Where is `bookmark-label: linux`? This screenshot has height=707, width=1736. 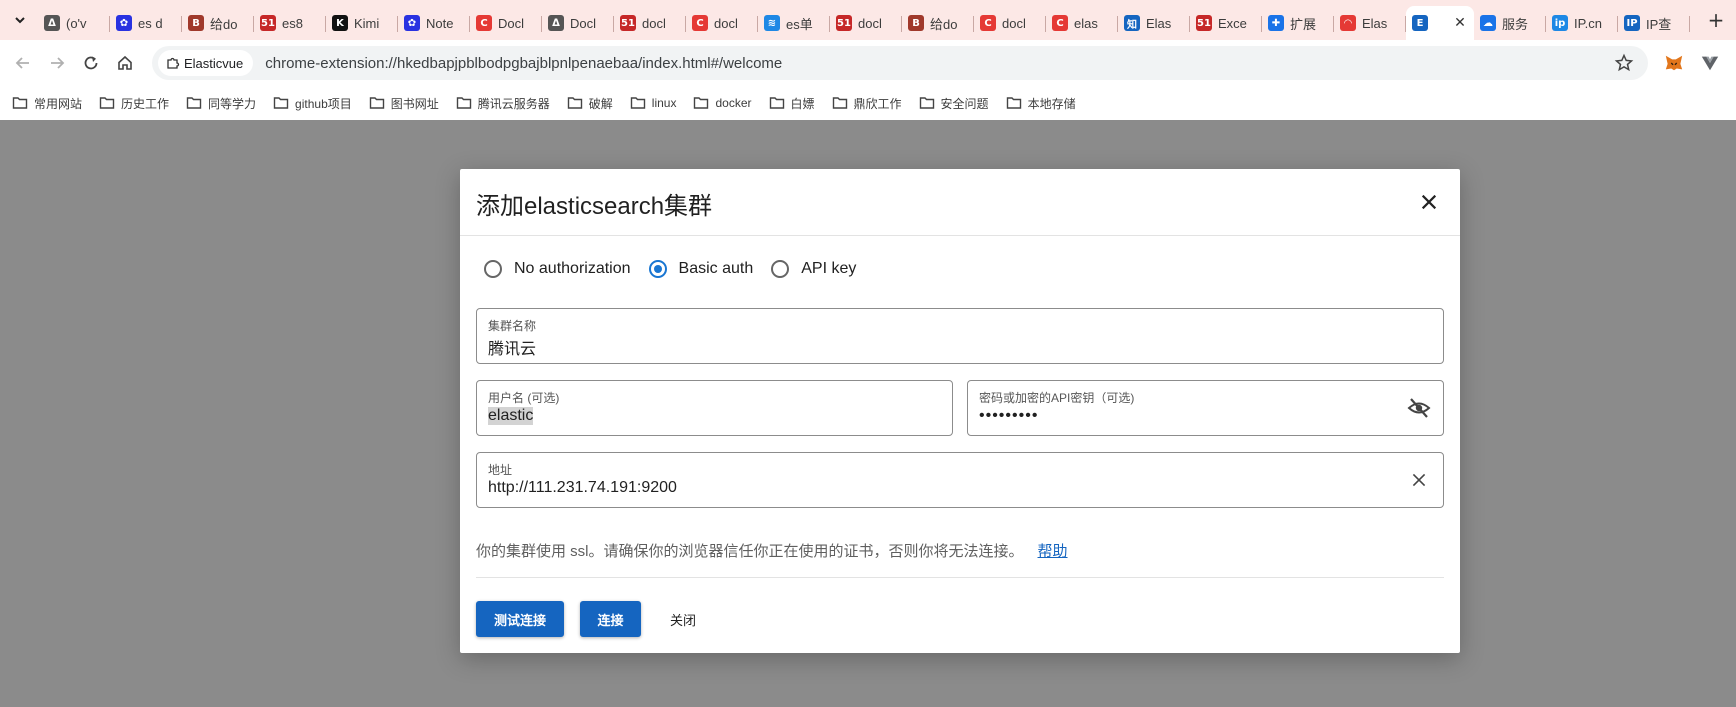
bookmark-label: linux is located at coordinates (664, 103).